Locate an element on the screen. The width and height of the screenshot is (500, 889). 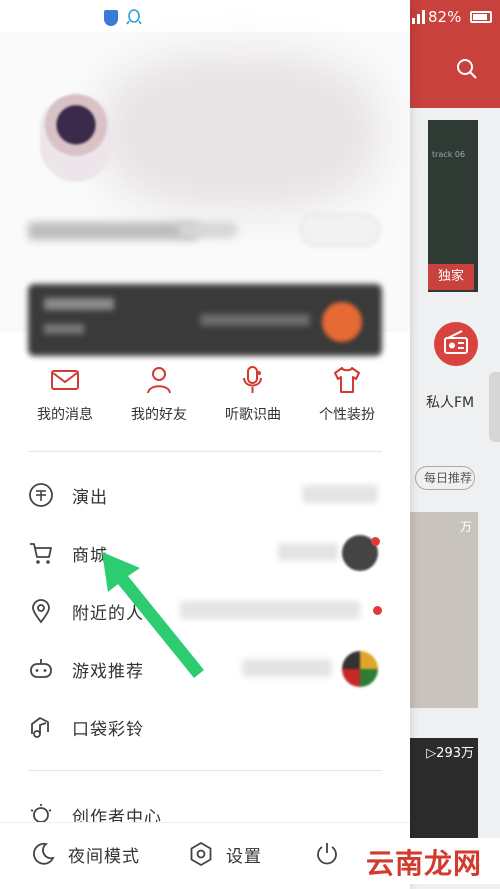
cart-icon is located at coordinates (41, 553).